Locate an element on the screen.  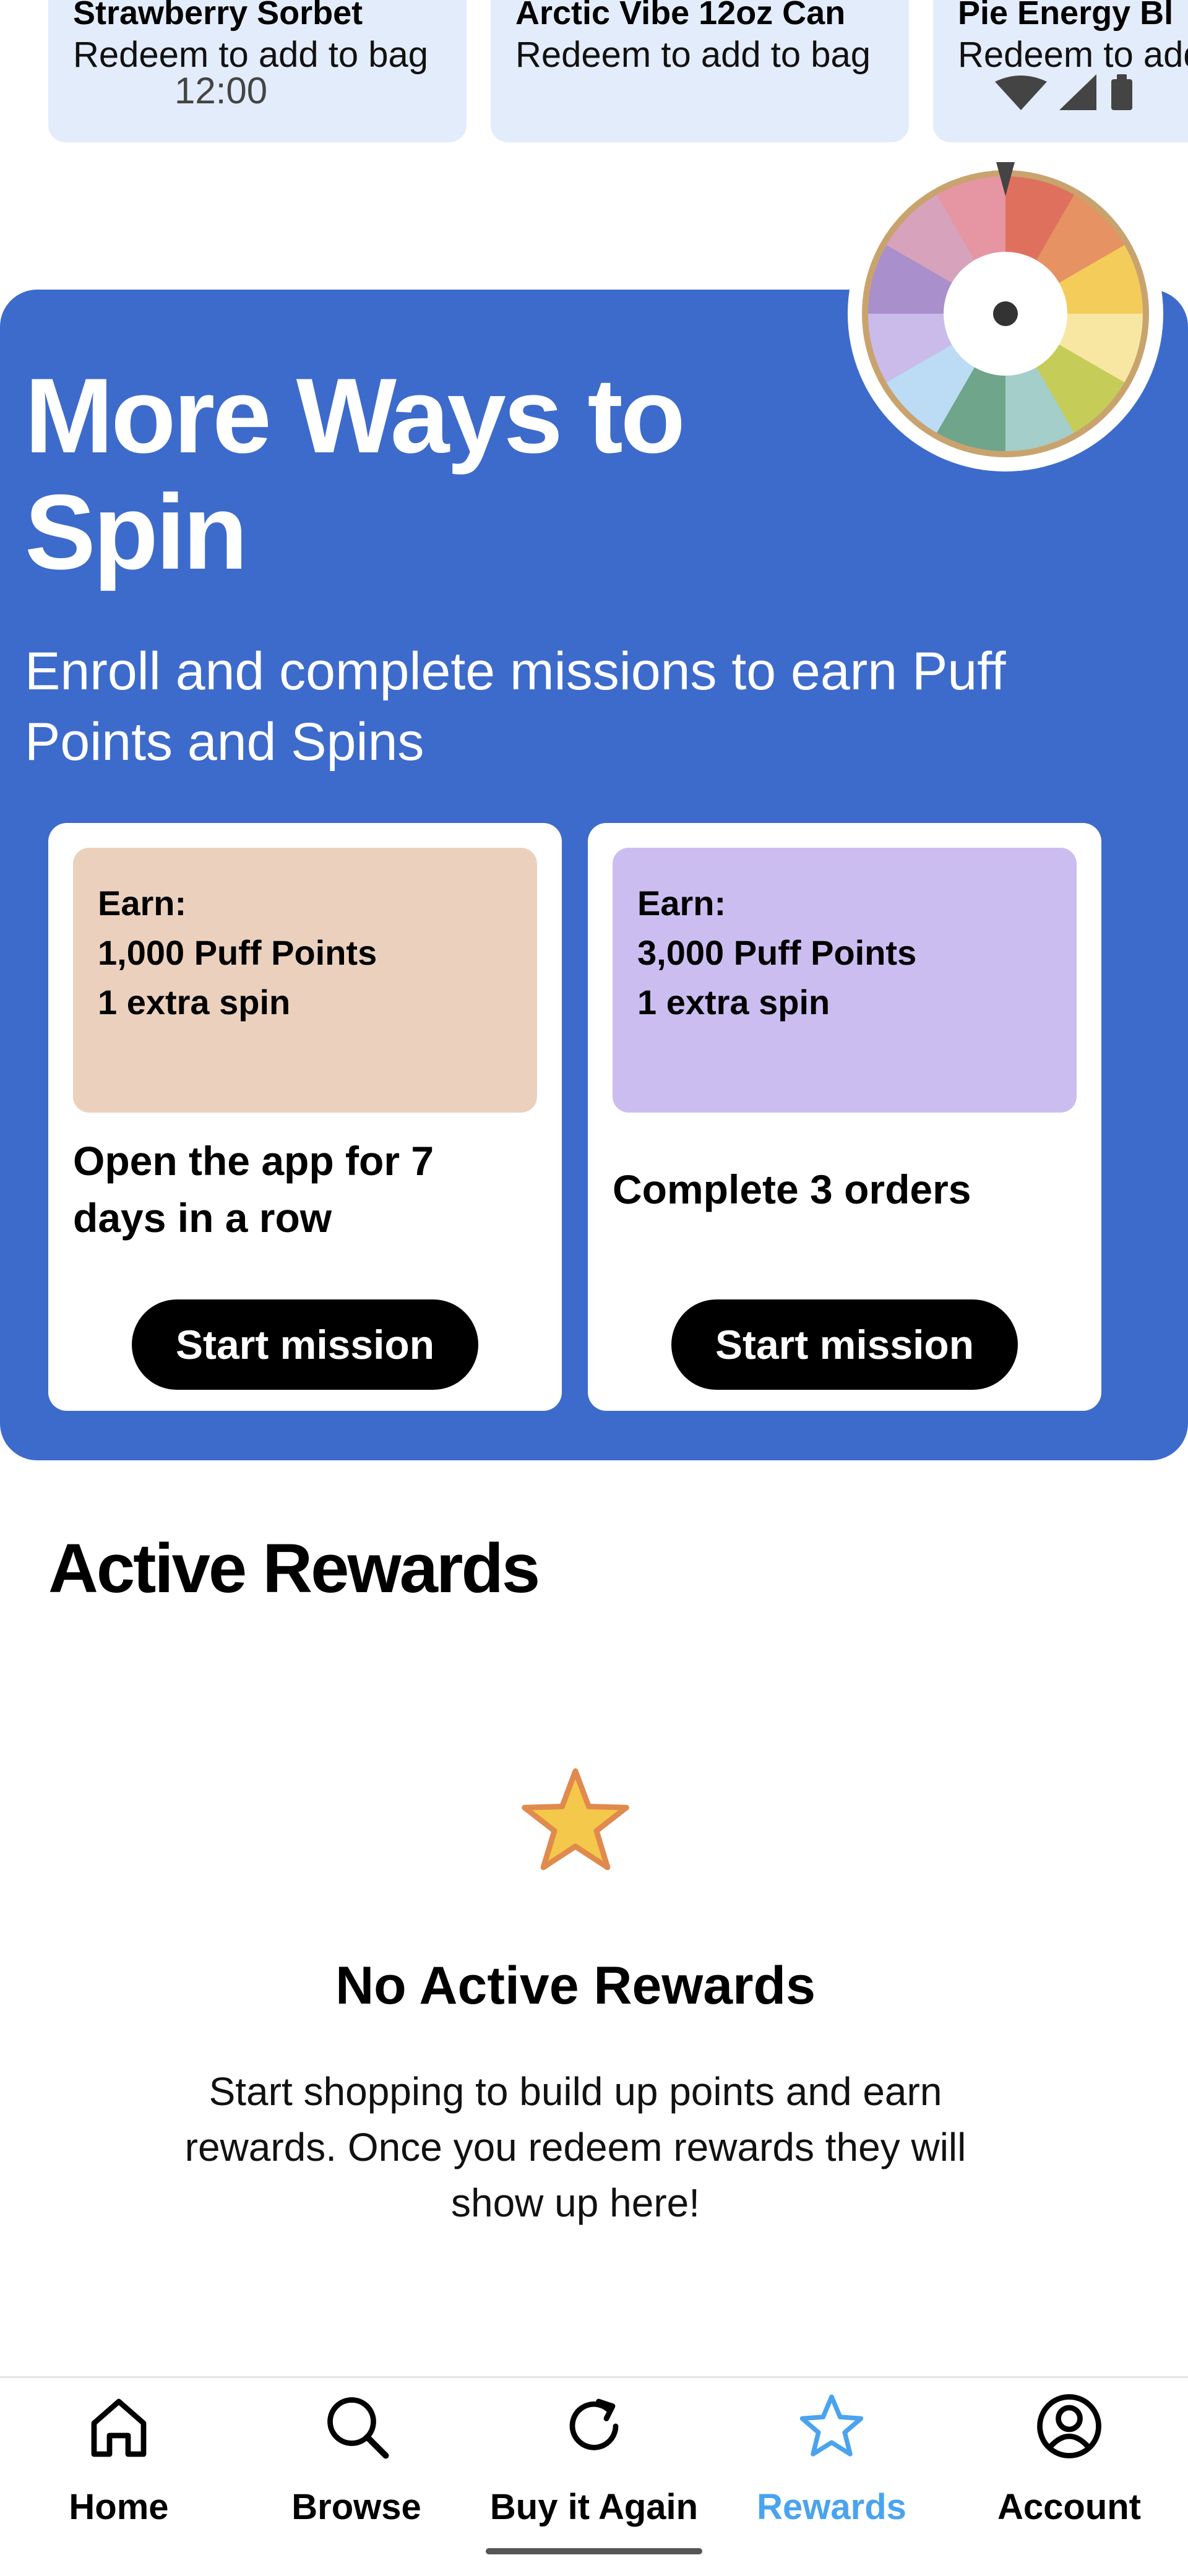
nav-buy-it-again: Buy it Again is located at coordinates (594, 2471).